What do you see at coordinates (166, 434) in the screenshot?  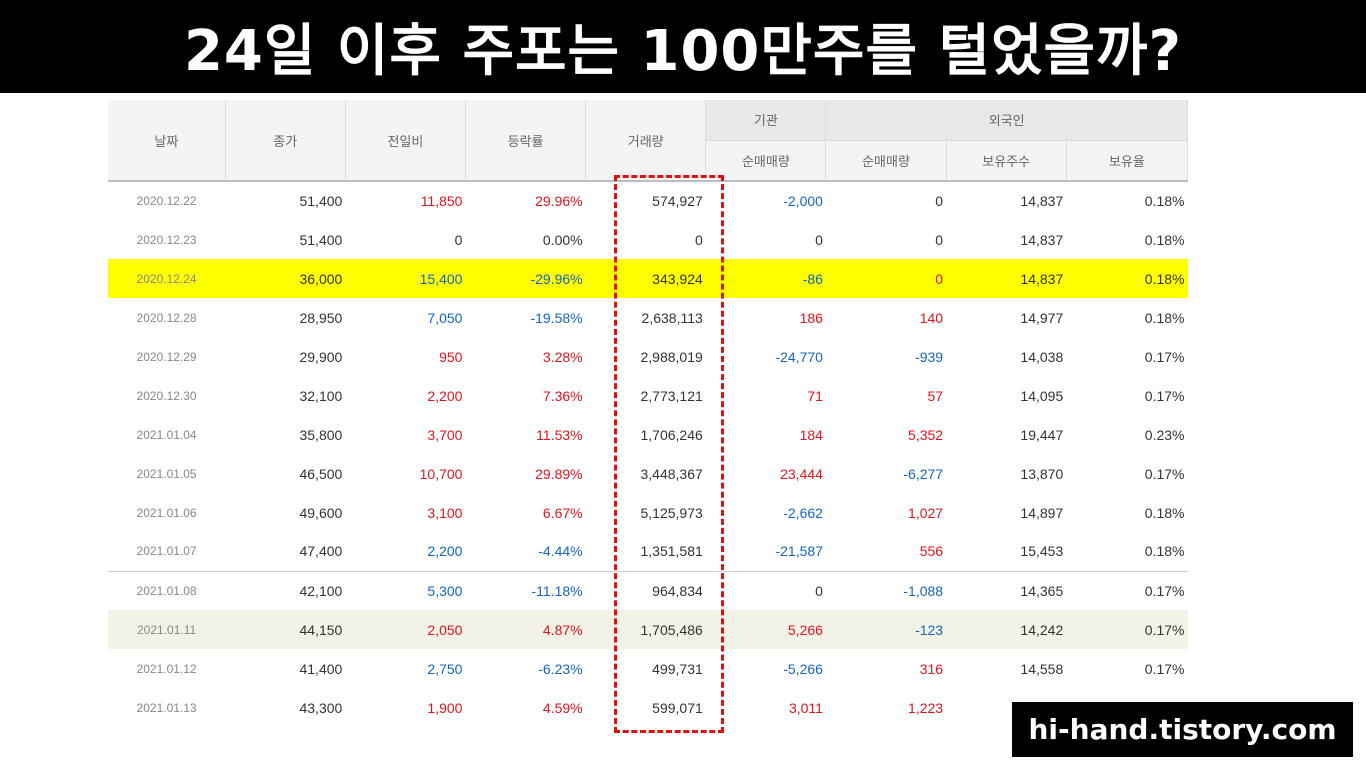 I see `cell-date: 2021.01.04` at bounding box center [166, 434].